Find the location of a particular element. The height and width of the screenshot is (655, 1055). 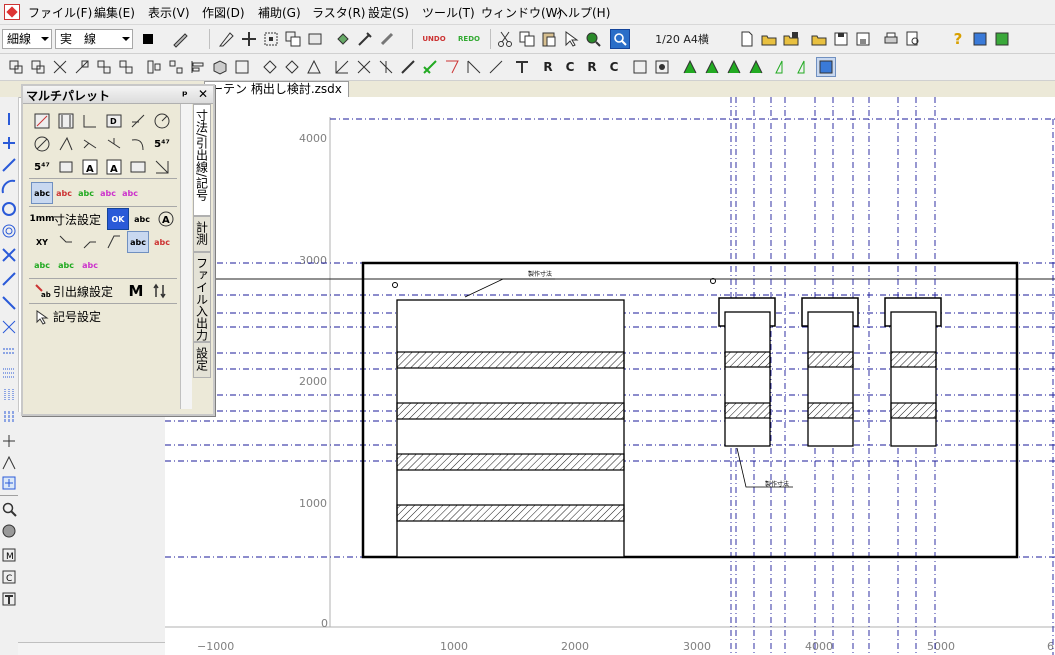

menu-edit: 編集(E) is located at coordinates (114, 12).